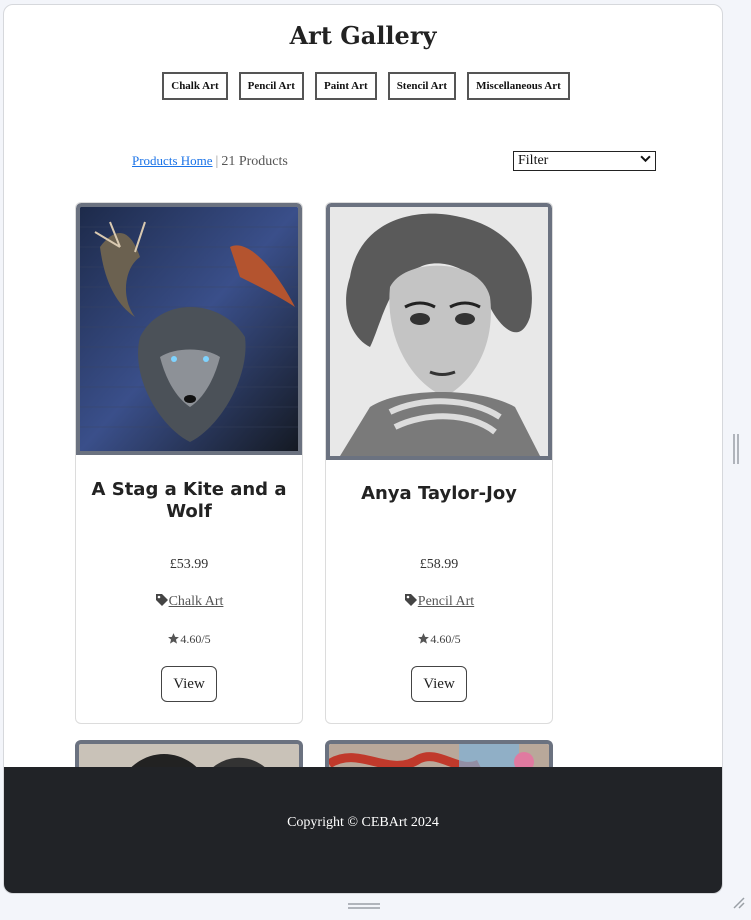 This screenshot has height=920, width=751. What do you see at coordinates (172, 160) in the screenshot?
I see `products-home-link: Products Home` at bounding box center [172, 160].